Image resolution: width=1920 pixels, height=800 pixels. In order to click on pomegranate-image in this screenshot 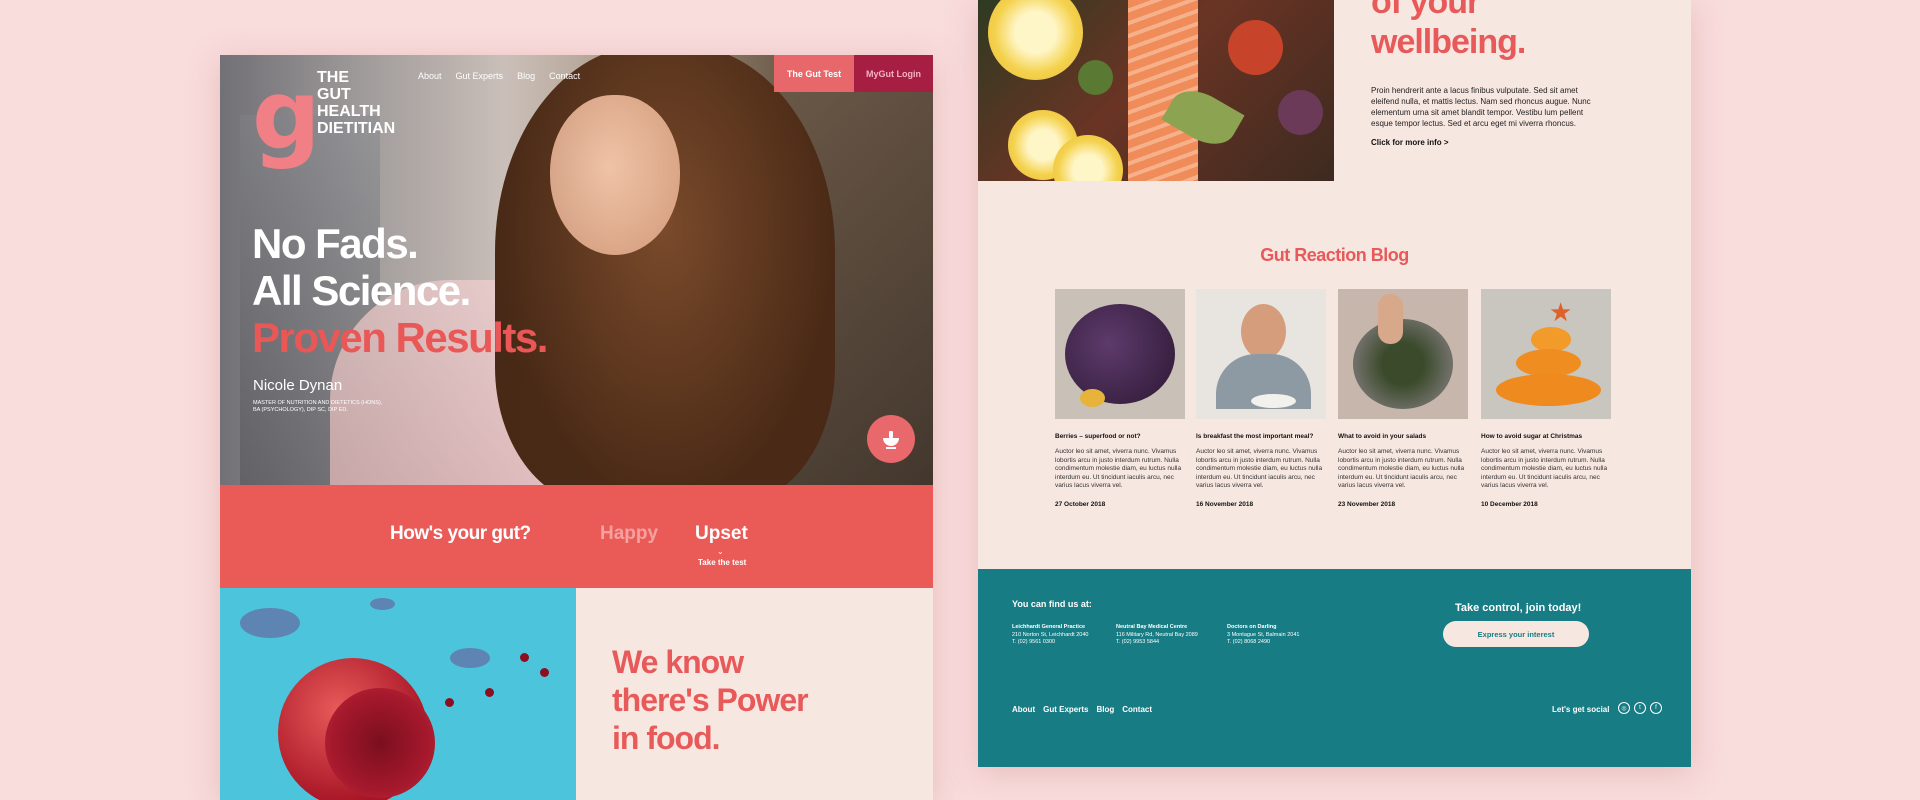, I will do `click(398, 694)`.